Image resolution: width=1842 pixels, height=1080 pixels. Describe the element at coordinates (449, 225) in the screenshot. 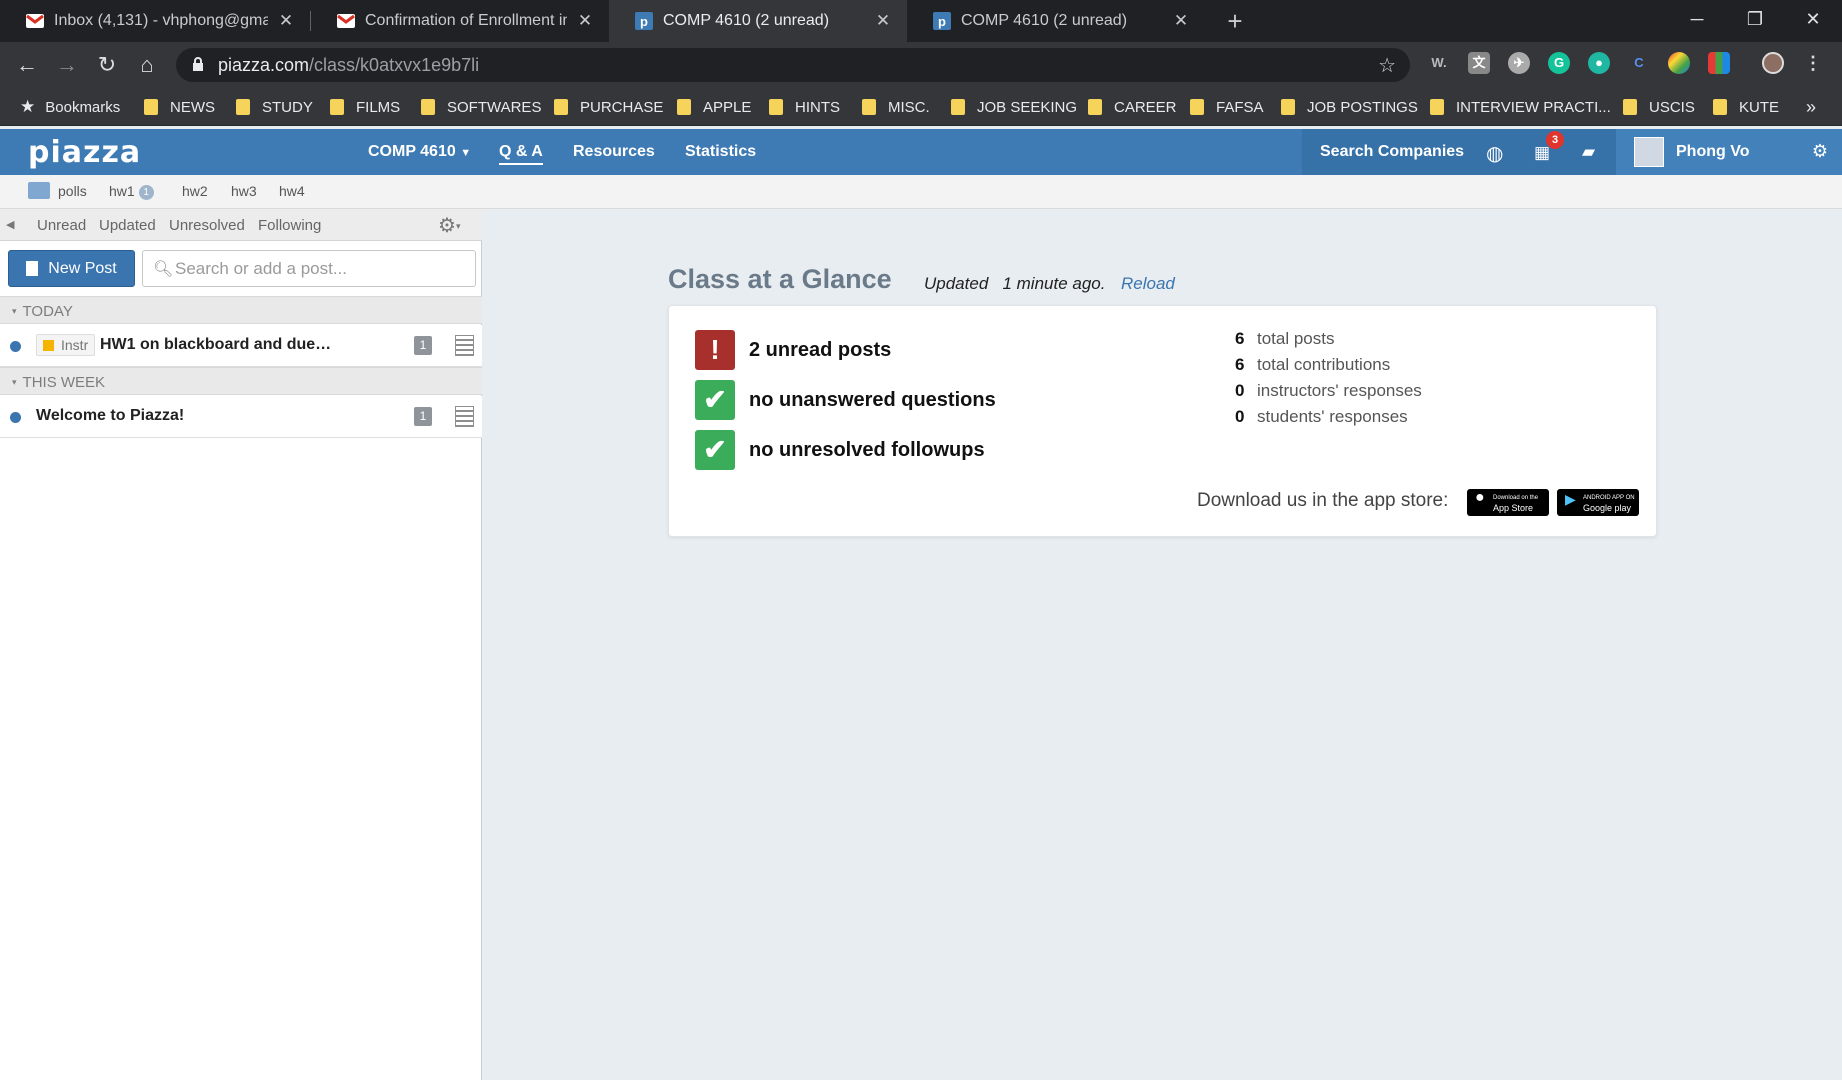

I see `feed-settings-gear-icon: ⚙▾` at that location.